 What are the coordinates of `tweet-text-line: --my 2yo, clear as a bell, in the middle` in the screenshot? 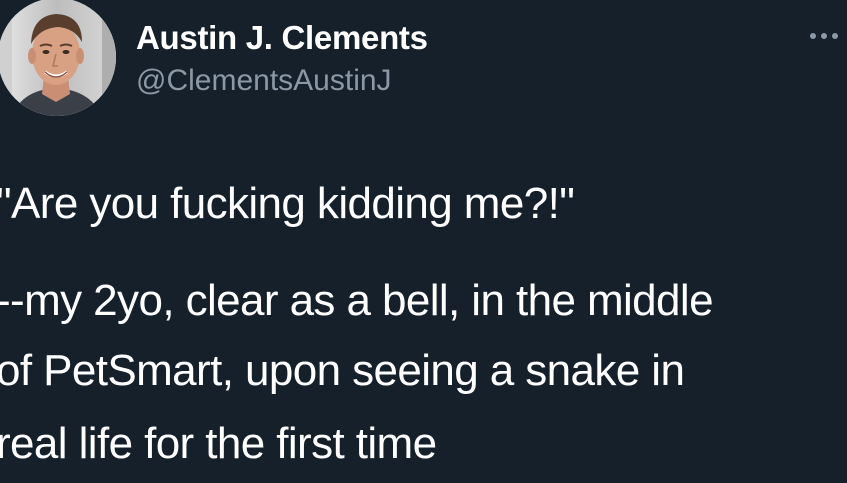 It's located at (357, 300).